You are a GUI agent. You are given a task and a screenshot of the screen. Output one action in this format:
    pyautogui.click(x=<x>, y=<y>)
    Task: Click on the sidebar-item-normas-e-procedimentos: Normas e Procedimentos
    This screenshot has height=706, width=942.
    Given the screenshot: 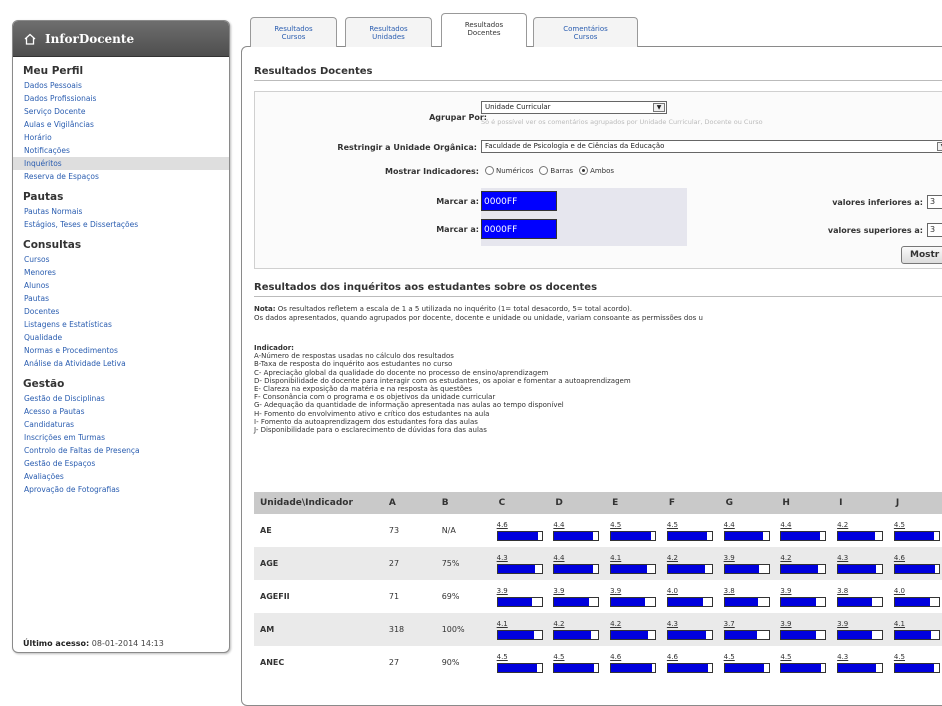 What is the action you would take?
    pyautogui.click(x=121, y=350)
    